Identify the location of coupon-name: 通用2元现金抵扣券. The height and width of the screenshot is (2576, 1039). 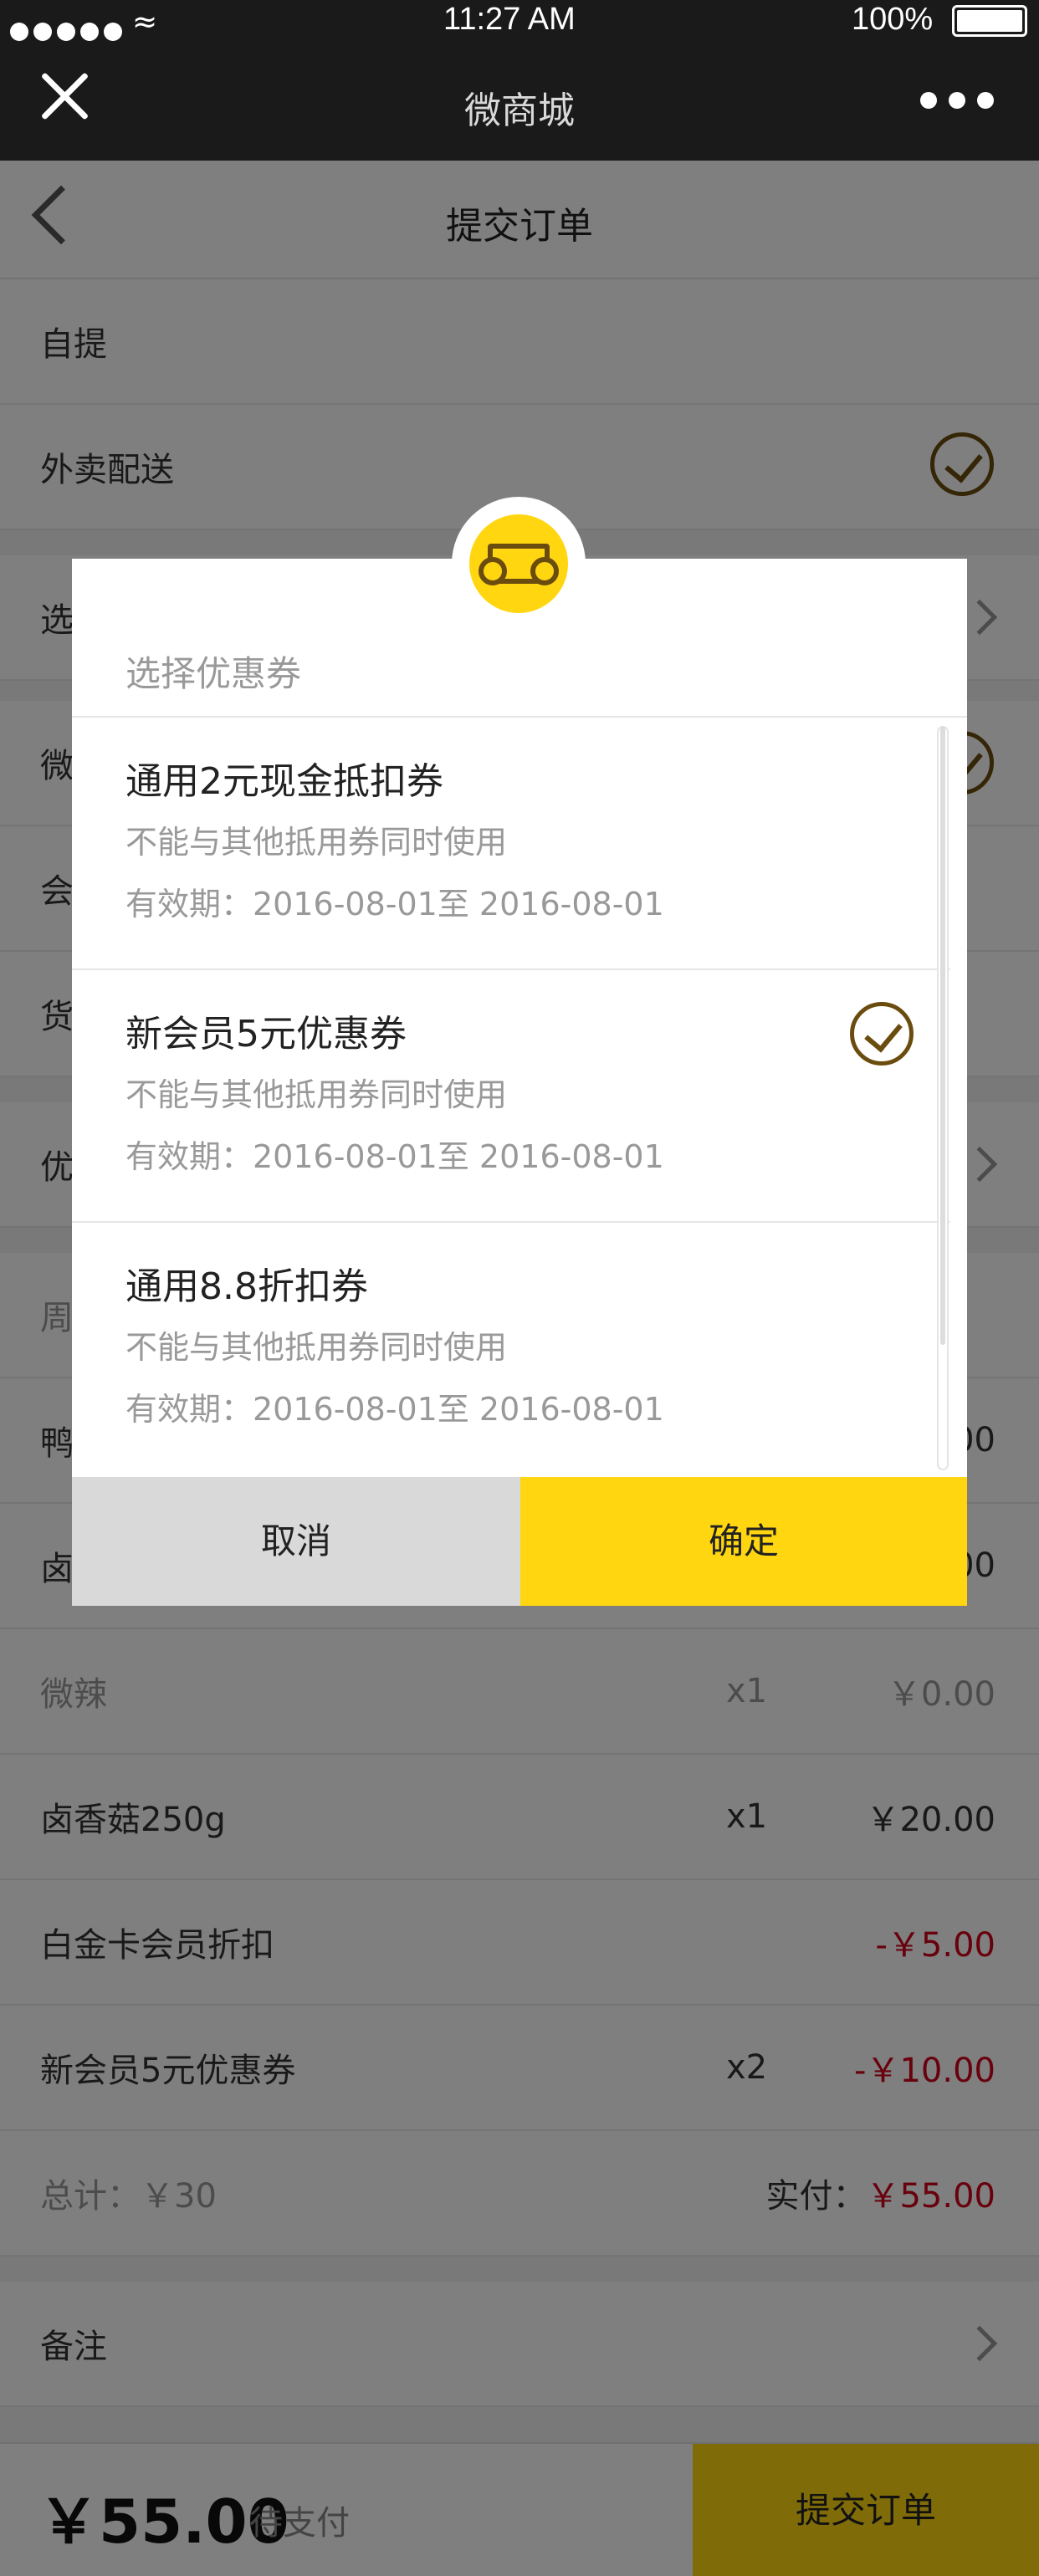
(284, 781).